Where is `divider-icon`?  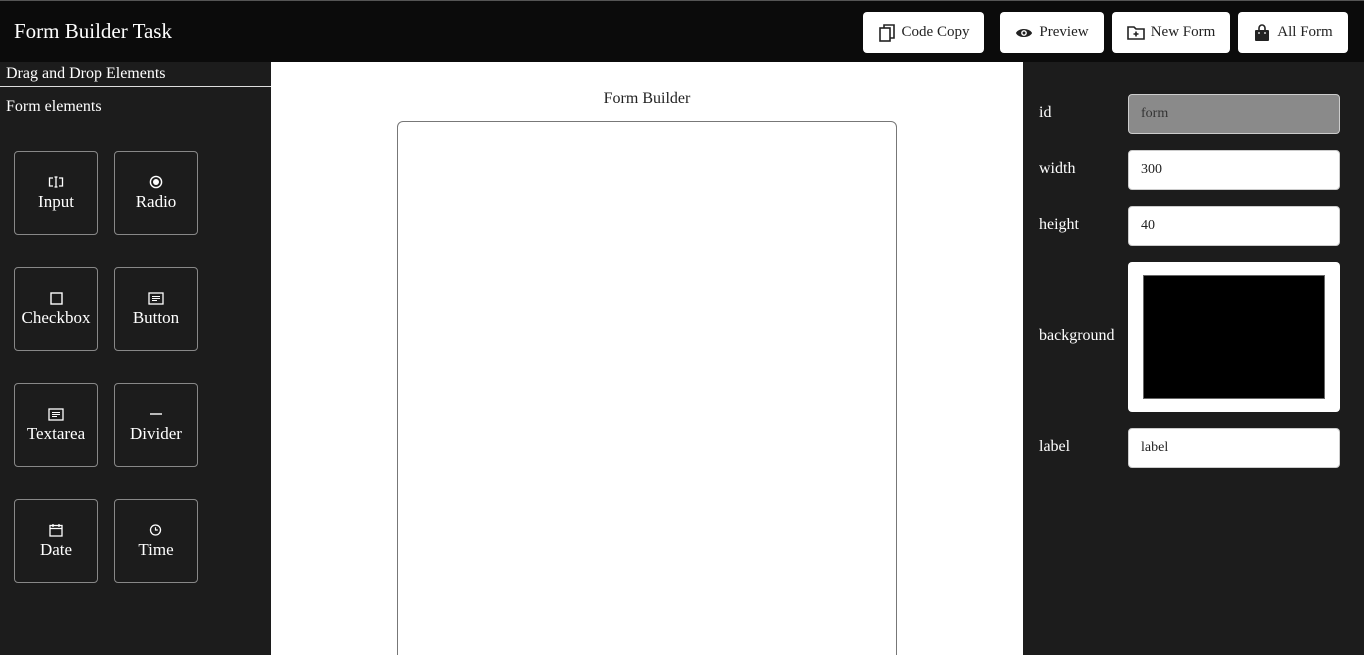 divider-icon is located at coordinates (156, 414).